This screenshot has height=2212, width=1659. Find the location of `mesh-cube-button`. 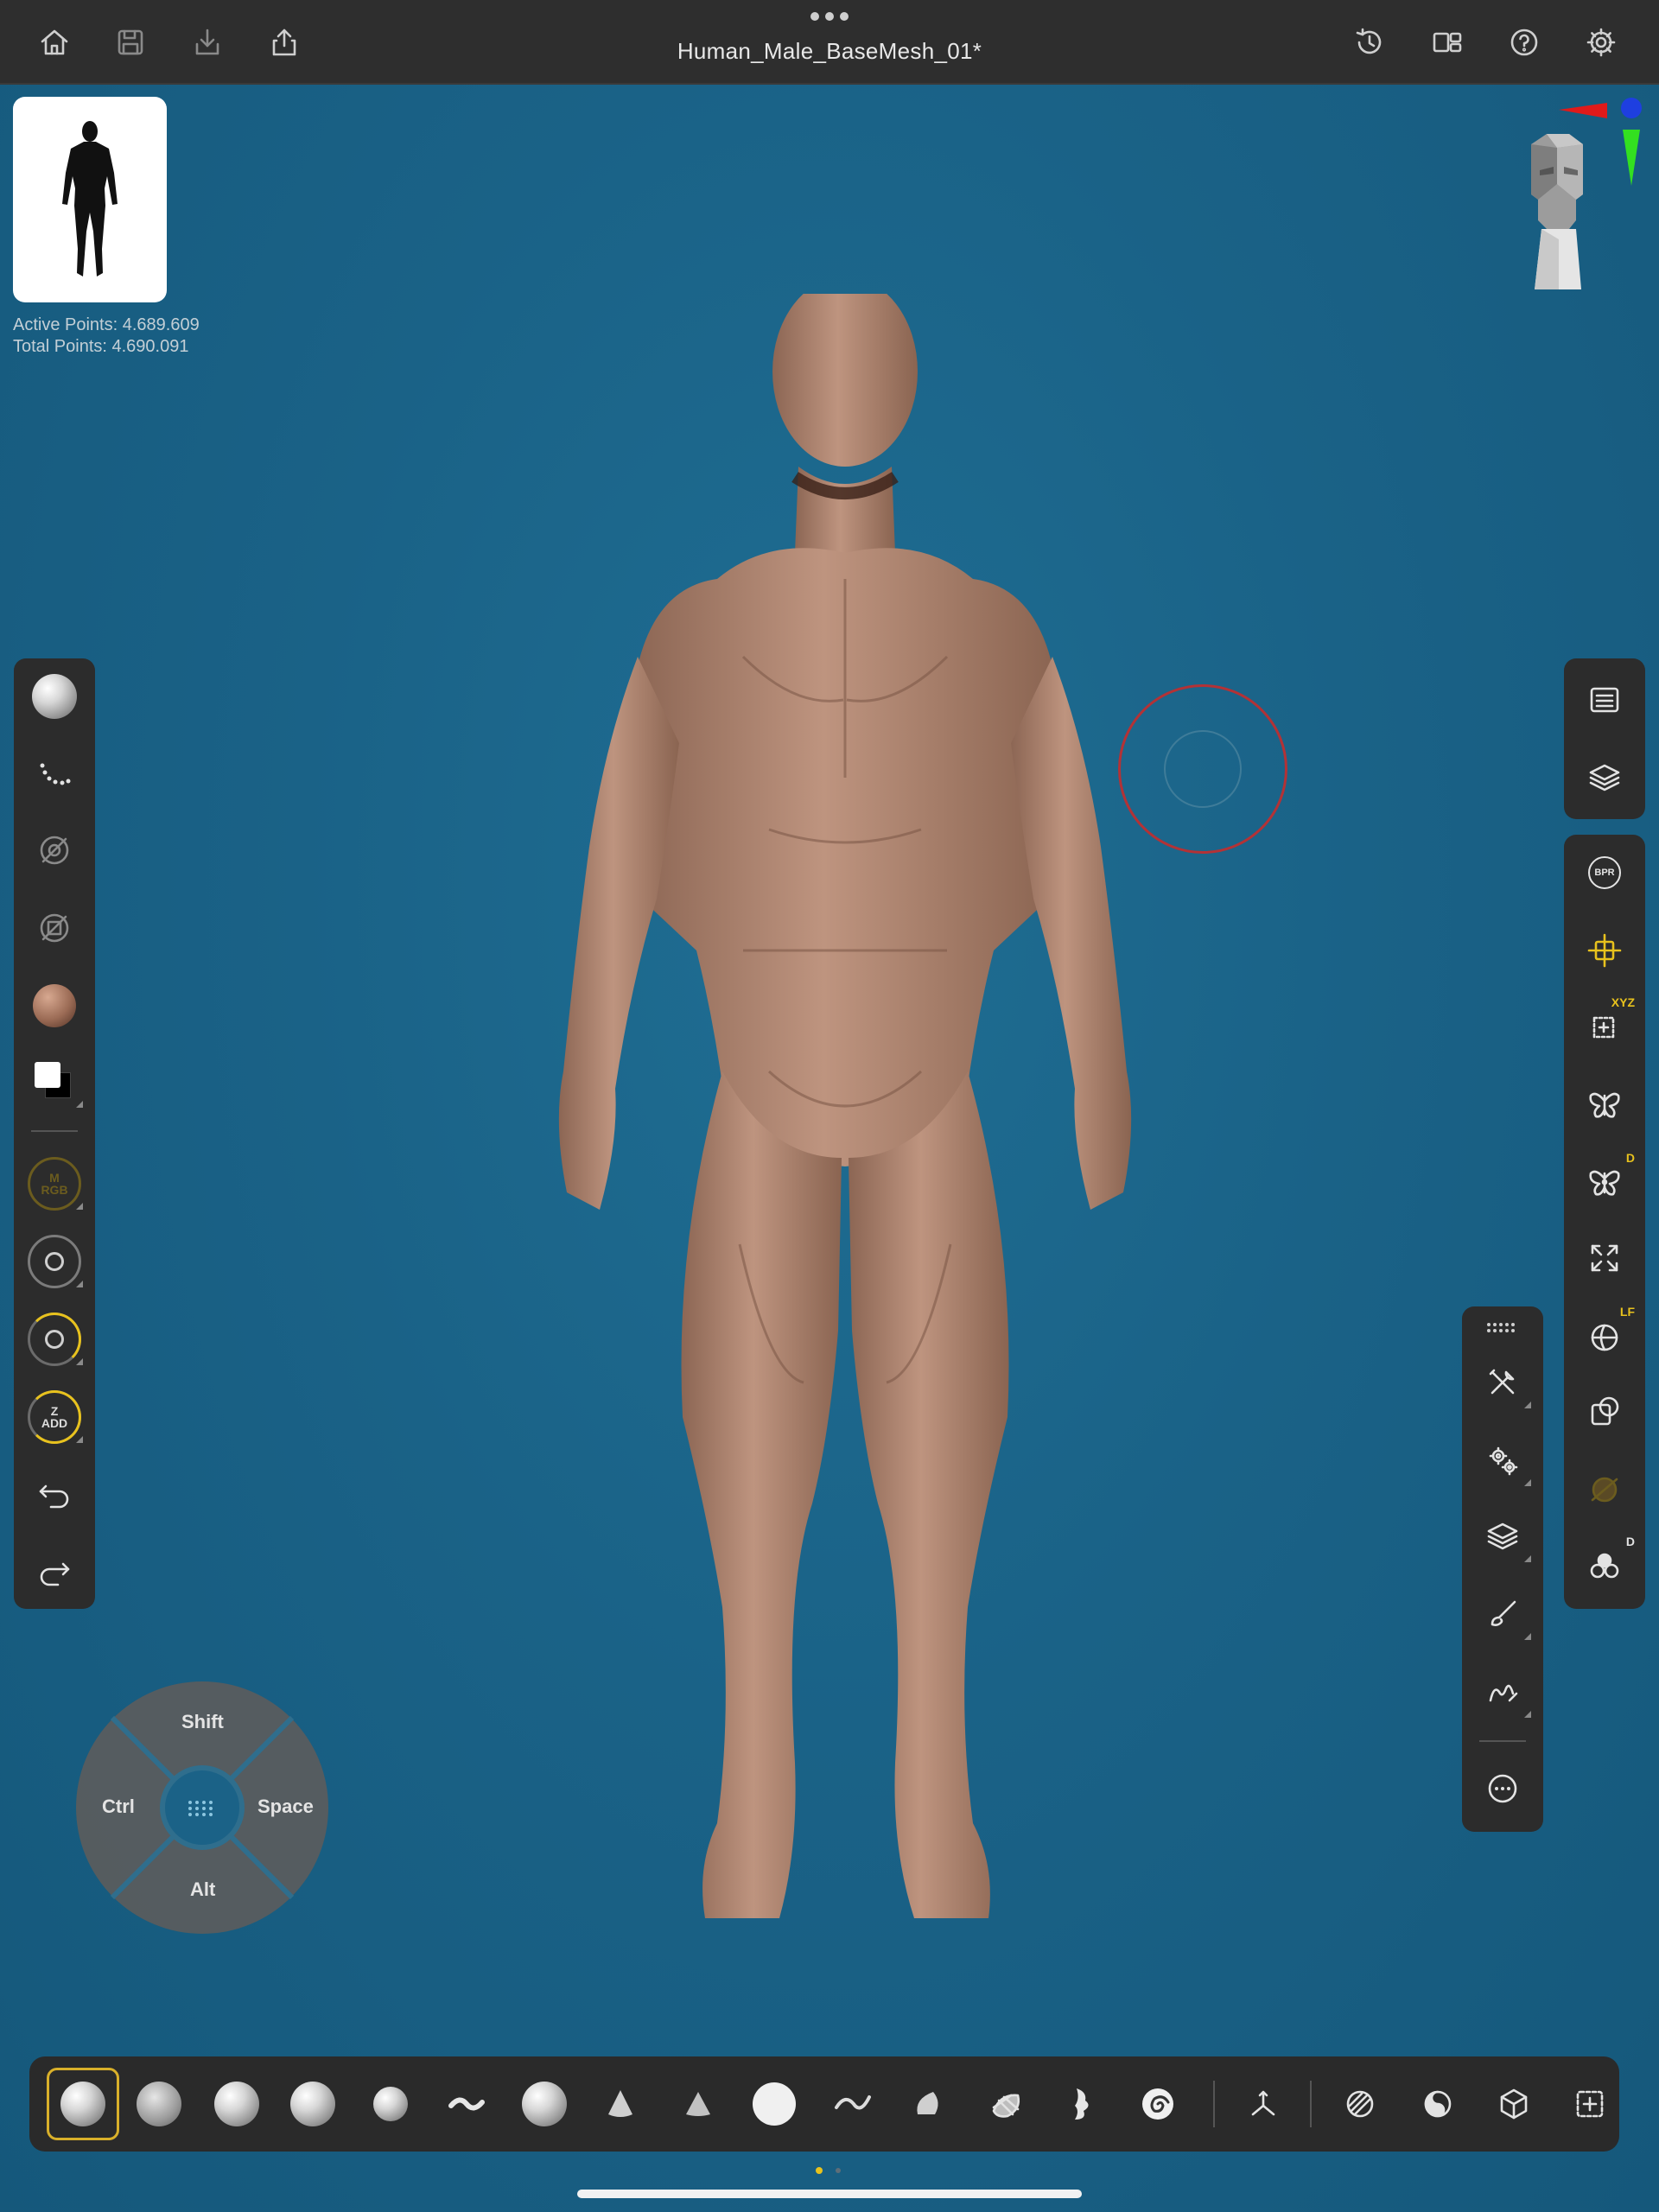

mesh-cube-button is located at coordinates (1514, 2104).